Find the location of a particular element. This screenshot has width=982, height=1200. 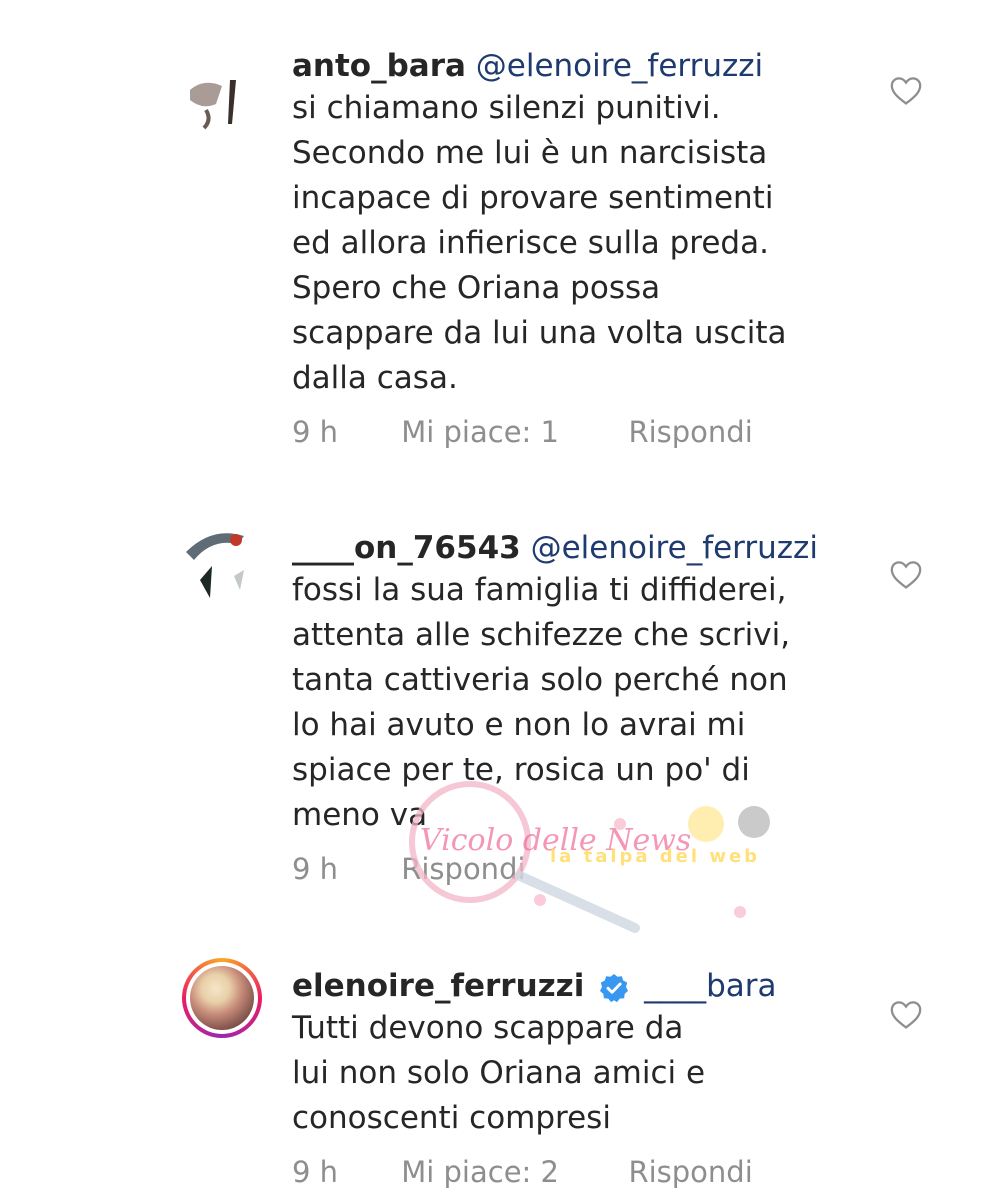

comment-username: elenoire_ferruzzi is located at coordinates (438, 986).